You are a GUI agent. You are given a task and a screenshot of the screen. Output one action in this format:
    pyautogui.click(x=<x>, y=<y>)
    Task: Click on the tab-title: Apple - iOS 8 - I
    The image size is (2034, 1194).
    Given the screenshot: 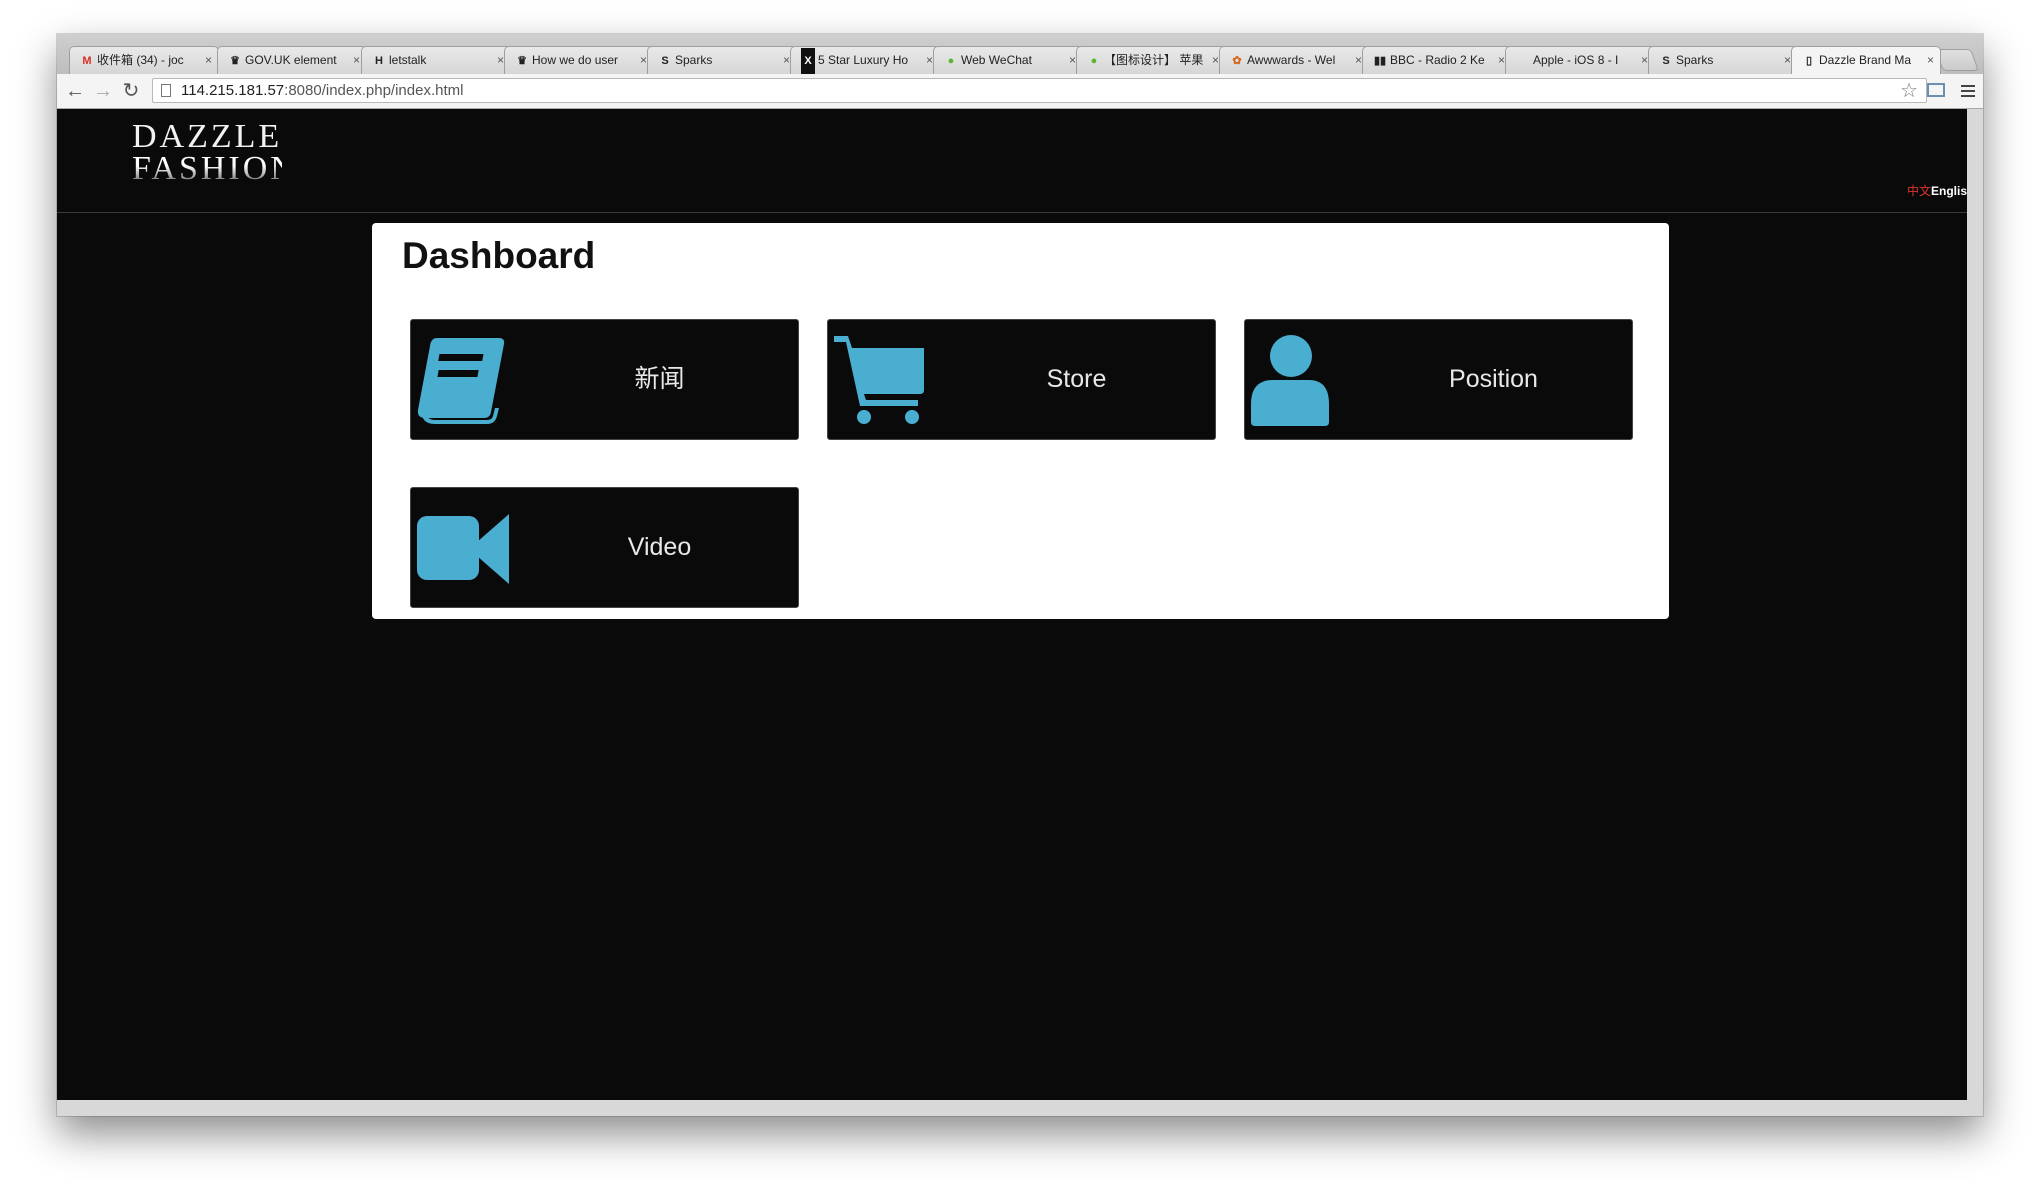 What is the action you would take?
    pyautogui.click(x=1576, y=60)
    